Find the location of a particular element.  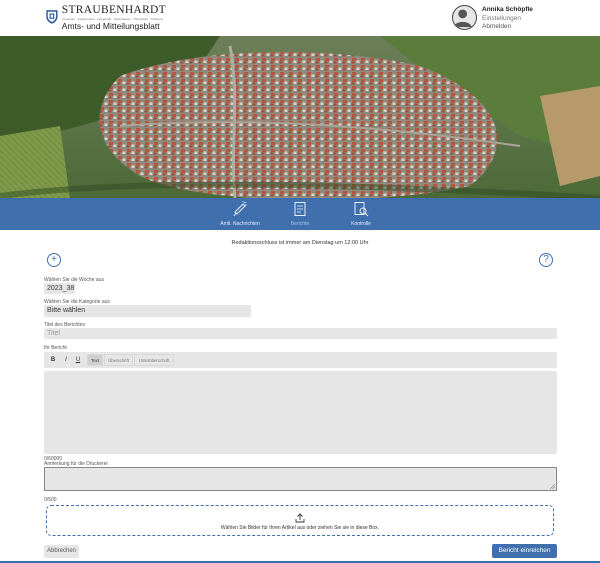

review-icon is located at coordinates (361, 209).